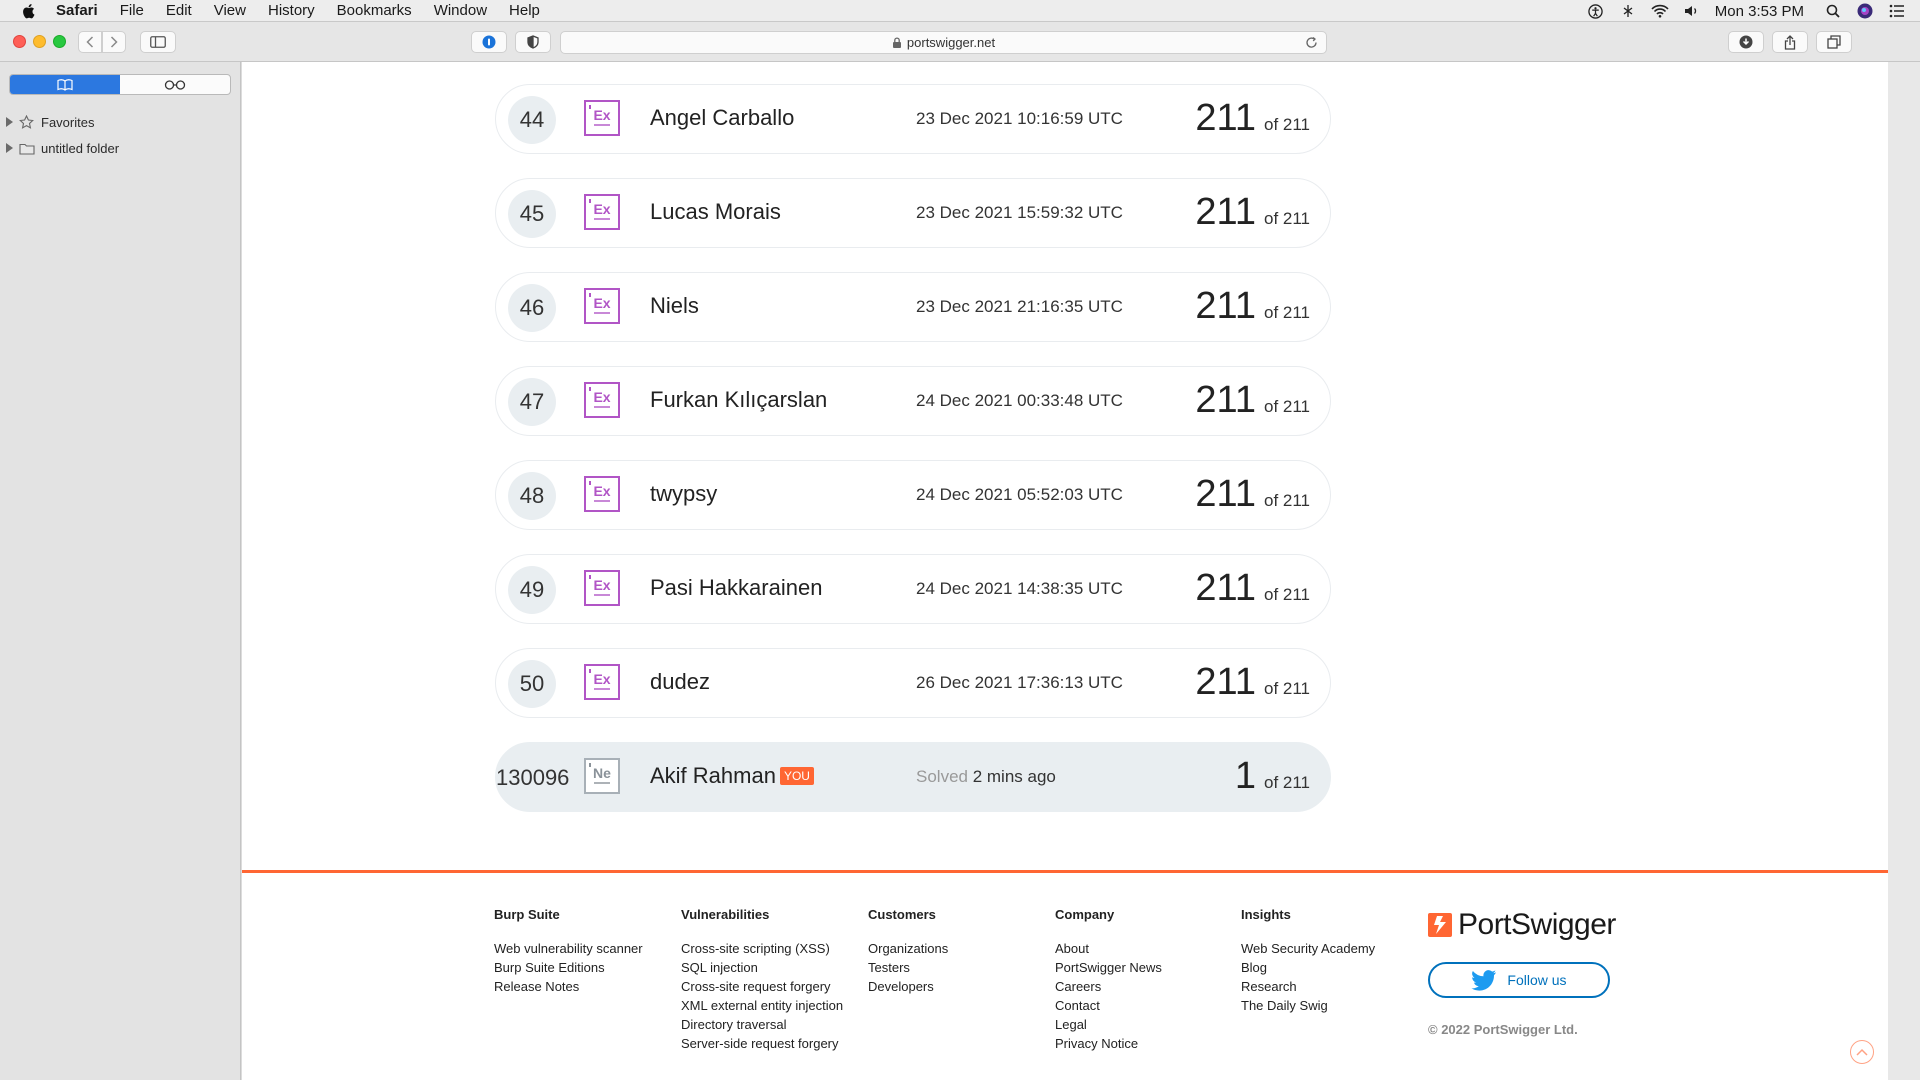  I want to click on volume-icon, so click(1692, 11).